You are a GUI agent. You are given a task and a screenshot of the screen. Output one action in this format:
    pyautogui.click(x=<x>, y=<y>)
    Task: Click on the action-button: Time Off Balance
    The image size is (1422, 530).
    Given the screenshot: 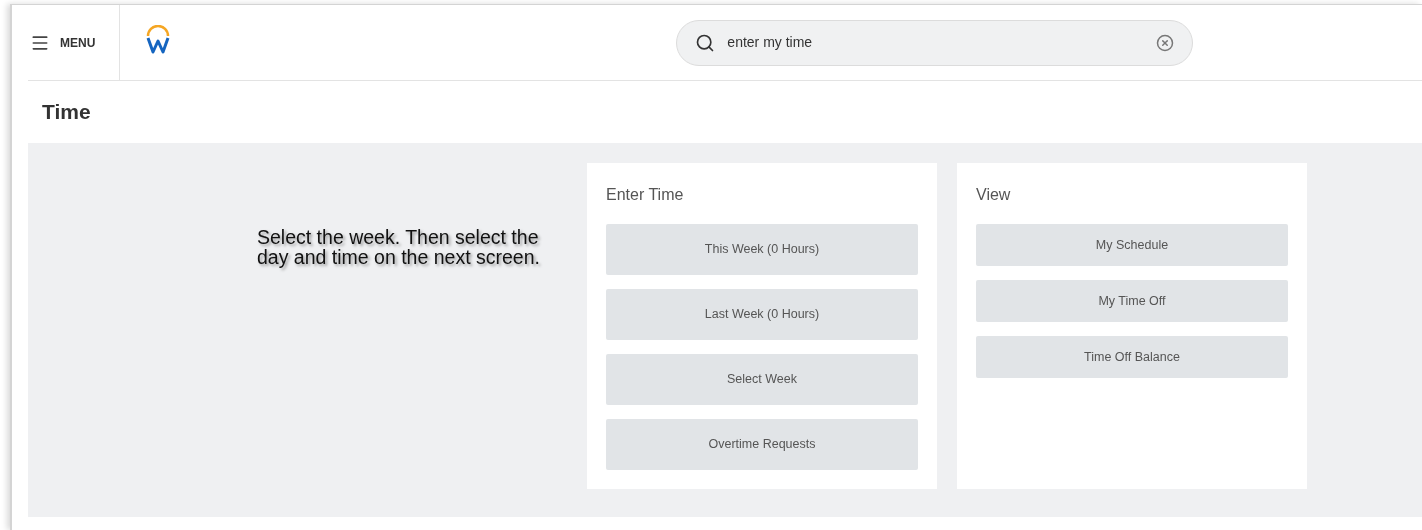 What is the action you would take?
    pyautogui.click(x=1132, y=357)
    